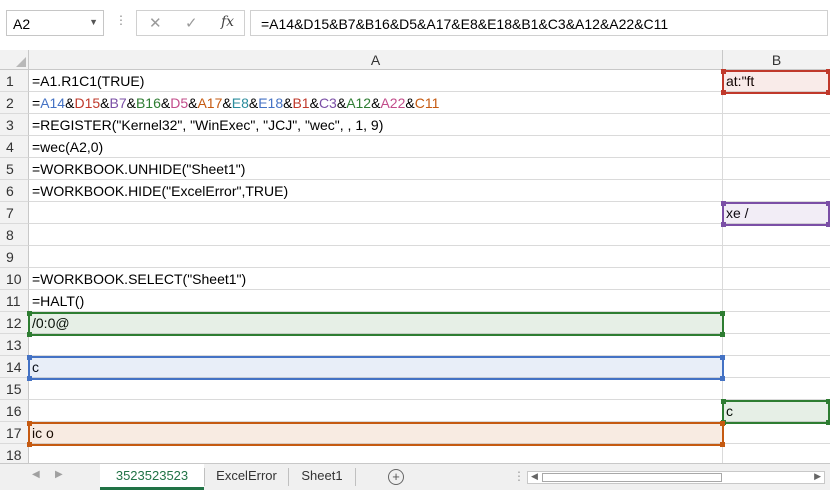 The width and height of the screenshot is (830, 490). I want to click on cell-b14, so click(776, 367).